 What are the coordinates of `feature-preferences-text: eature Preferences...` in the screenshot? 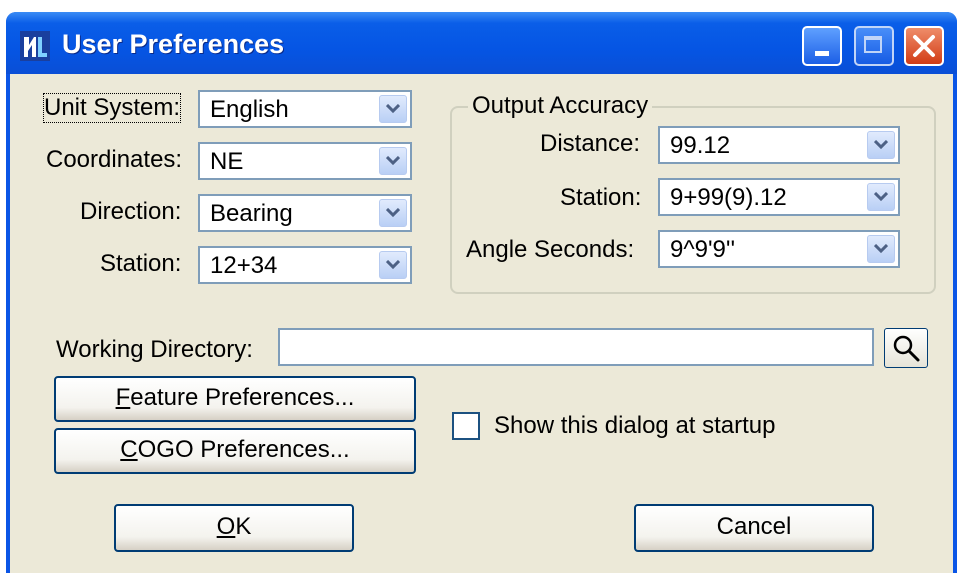 It's located at (242, 397).